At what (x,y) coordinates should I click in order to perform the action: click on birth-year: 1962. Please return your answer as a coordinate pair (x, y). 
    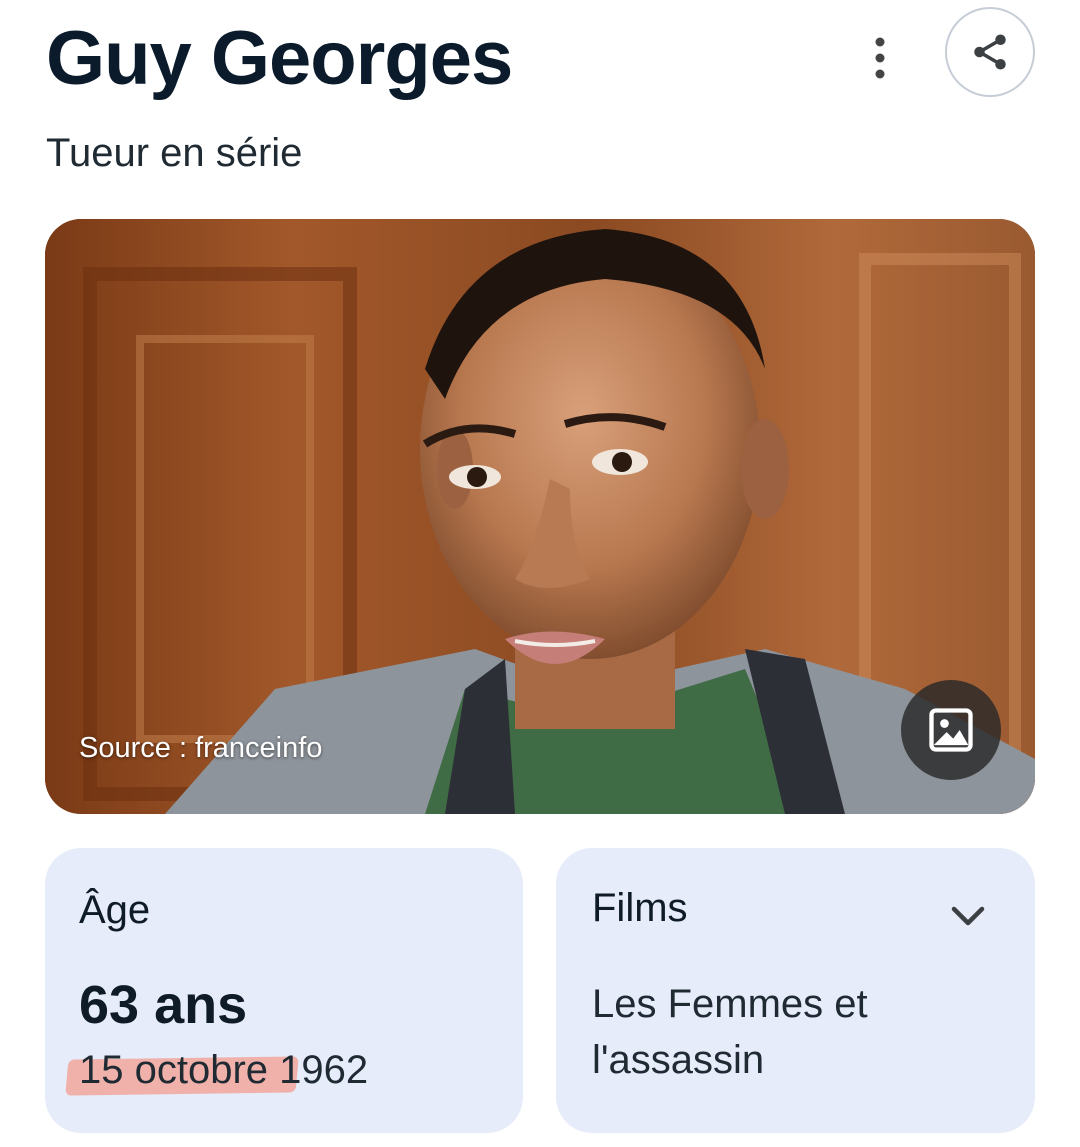
    Looking at the image, I should click on (318, 1070).